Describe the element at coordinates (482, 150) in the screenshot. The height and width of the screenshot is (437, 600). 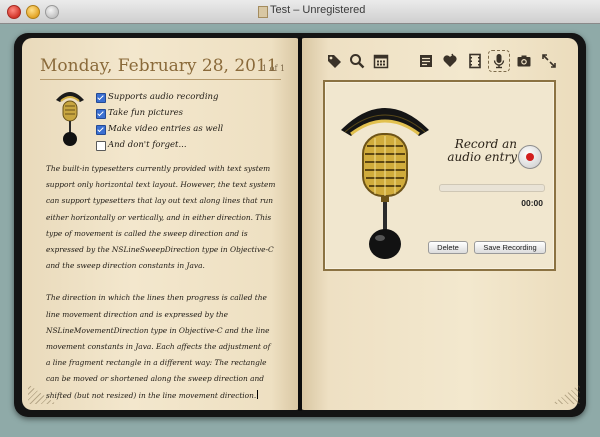
I see `record-title: Record an audio entry` at that location.